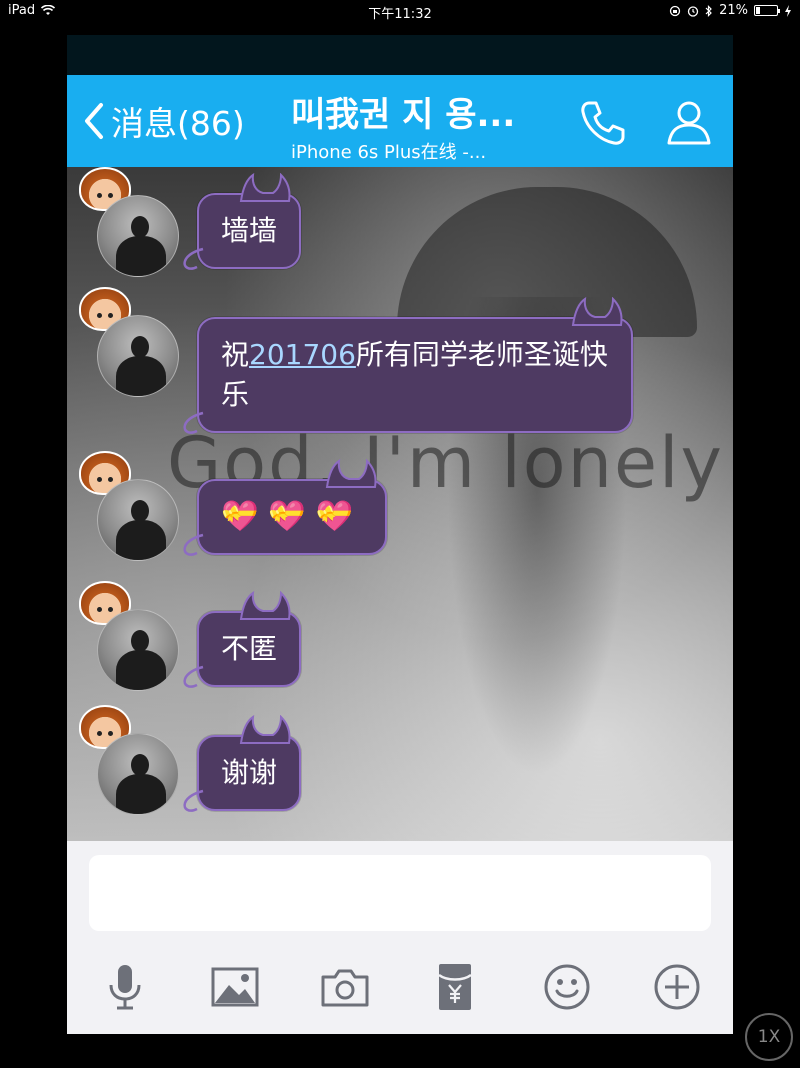  I want to click on phone-status-area, so click(400, 55).